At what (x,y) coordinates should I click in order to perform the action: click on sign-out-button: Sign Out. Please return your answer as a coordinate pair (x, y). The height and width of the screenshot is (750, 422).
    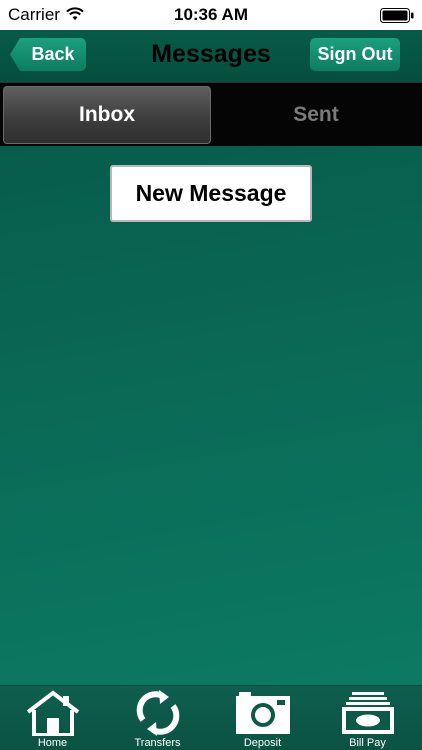
    Looking at the image, I should click on (355, 54).